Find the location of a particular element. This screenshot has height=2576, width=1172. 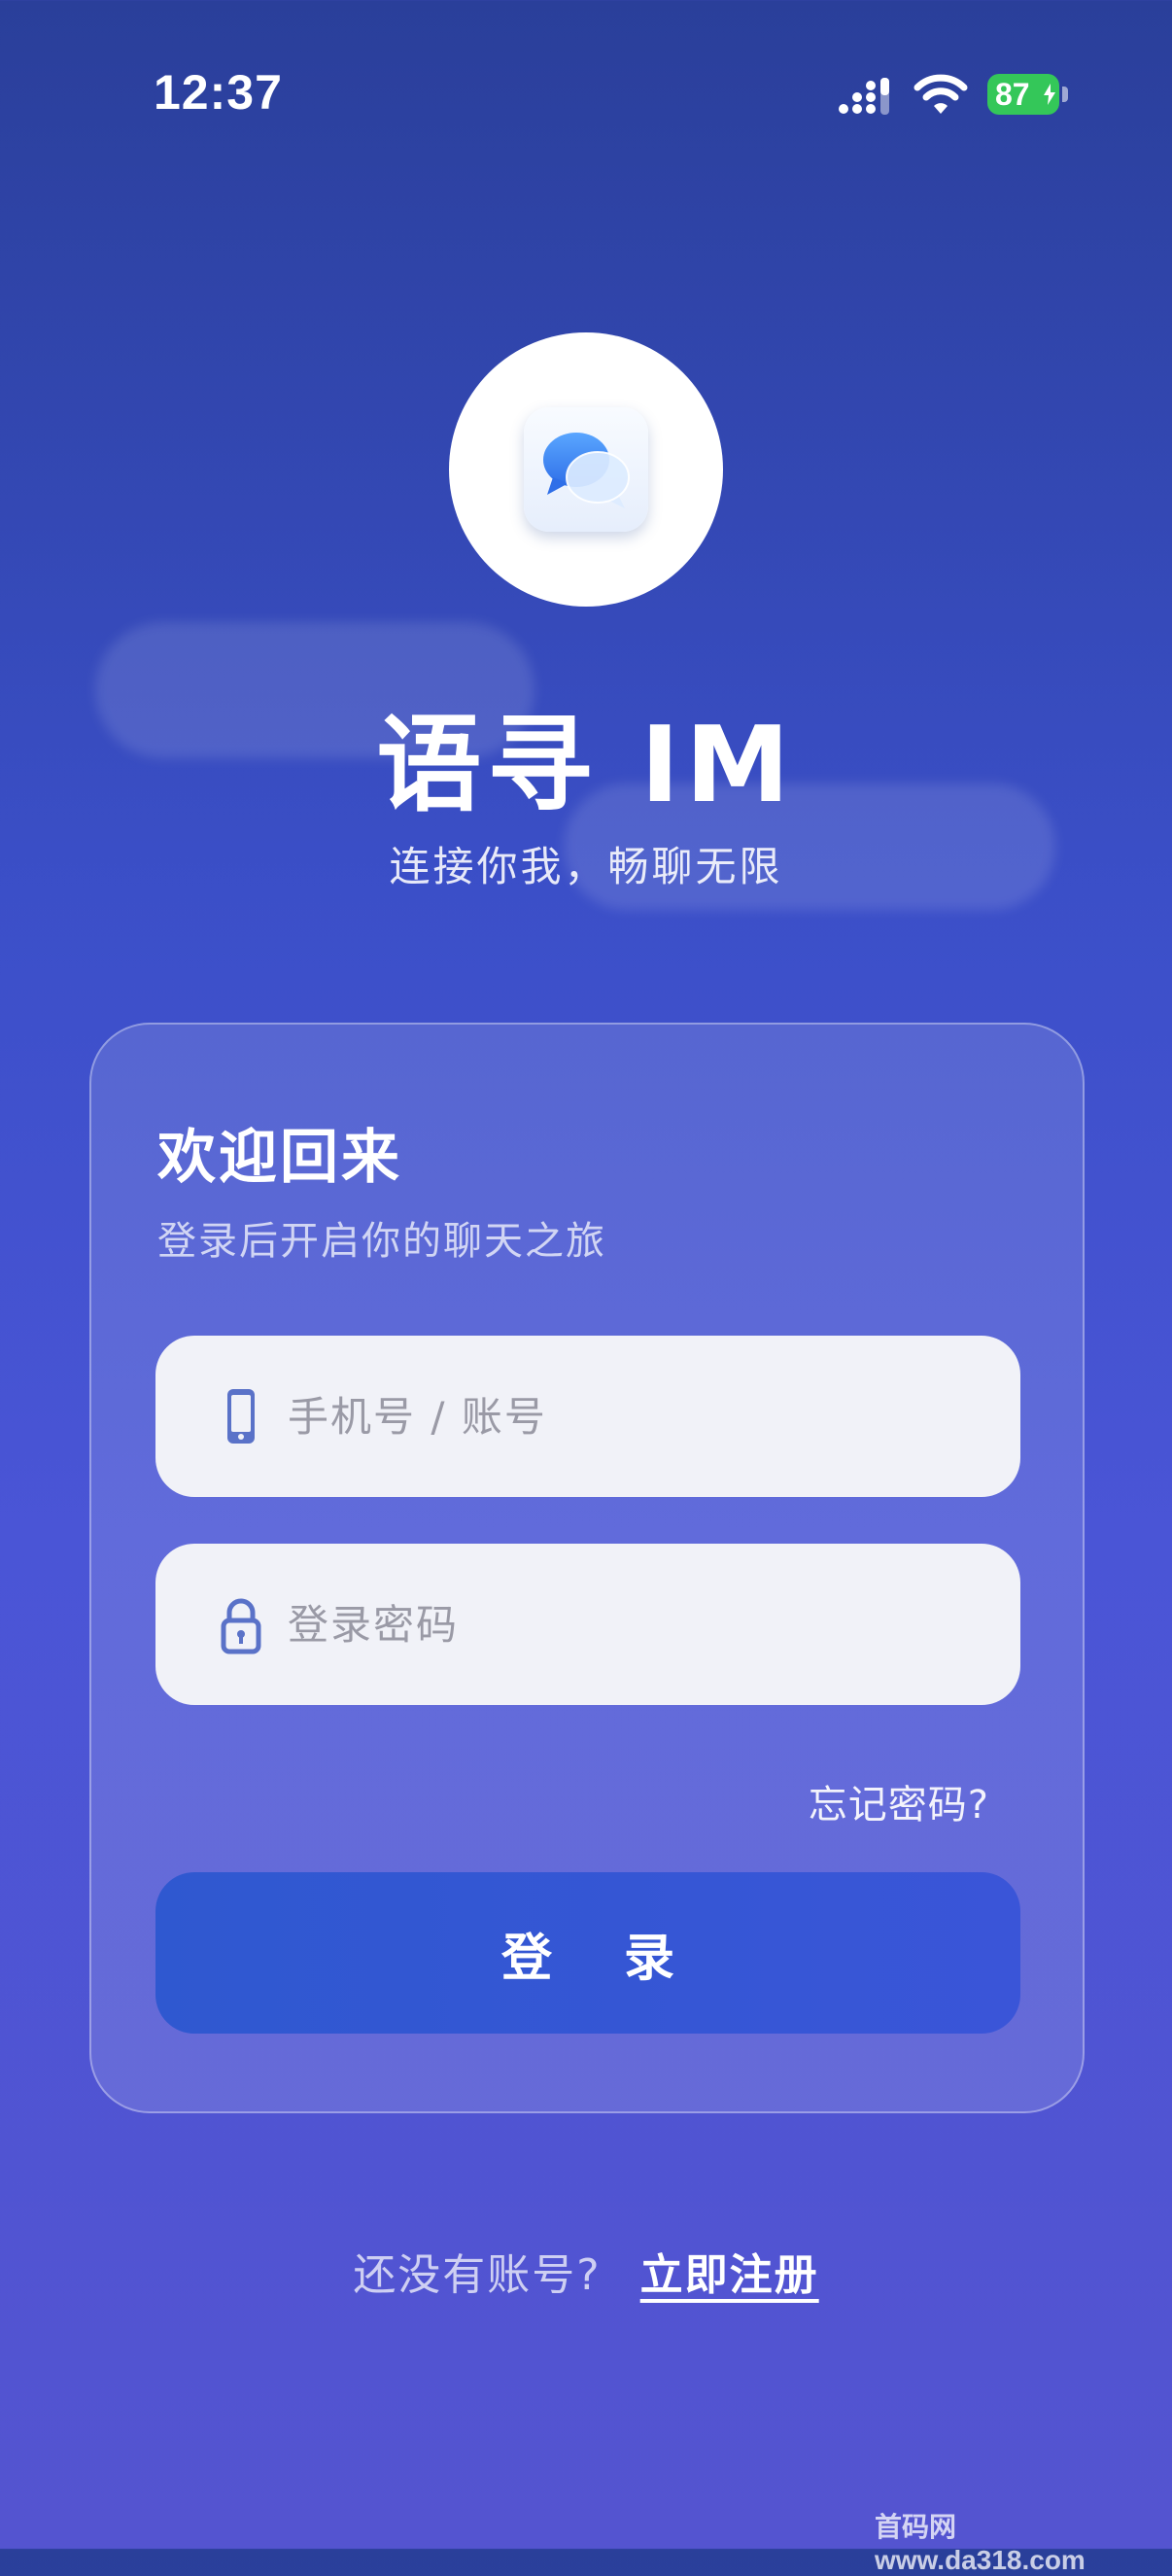

login-card-subtitle: 登录后开启你的聊天之旅 is located at coordinates (381, 1241).